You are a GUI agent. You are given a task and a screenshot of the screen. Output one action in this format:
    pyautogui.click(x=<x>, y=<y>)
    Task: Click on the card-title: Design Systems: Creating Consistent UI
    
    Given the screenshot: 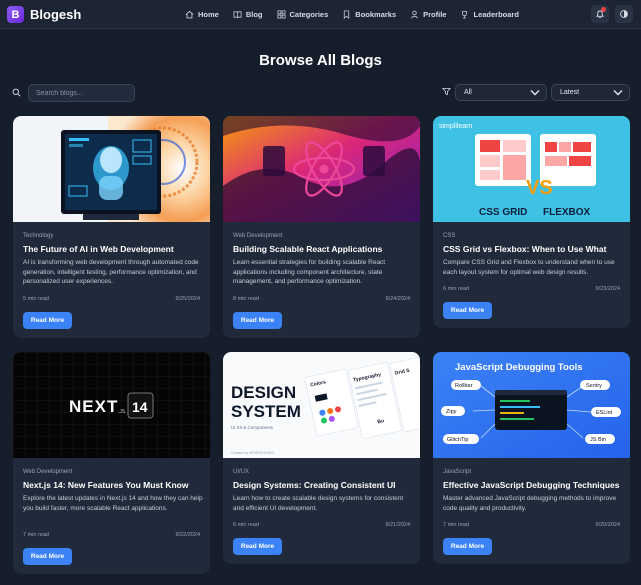 What is the action you would take?
    pyautogui.click(x=323, y=485)
    